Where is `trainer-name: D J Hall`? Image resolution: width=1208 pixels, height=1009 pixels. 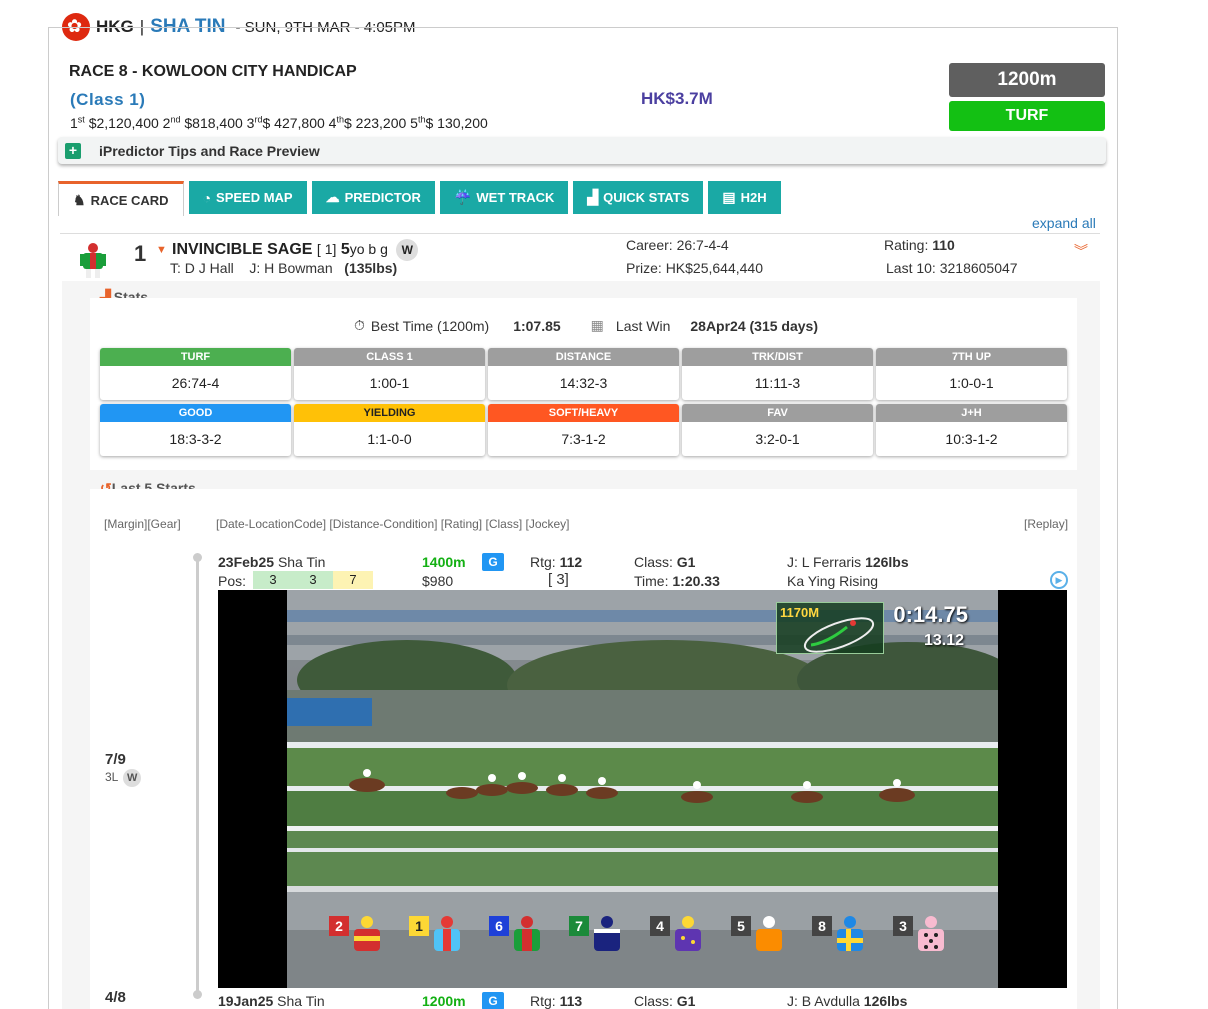 trainer-name: D J Hall is located at coordinates (209, 268).